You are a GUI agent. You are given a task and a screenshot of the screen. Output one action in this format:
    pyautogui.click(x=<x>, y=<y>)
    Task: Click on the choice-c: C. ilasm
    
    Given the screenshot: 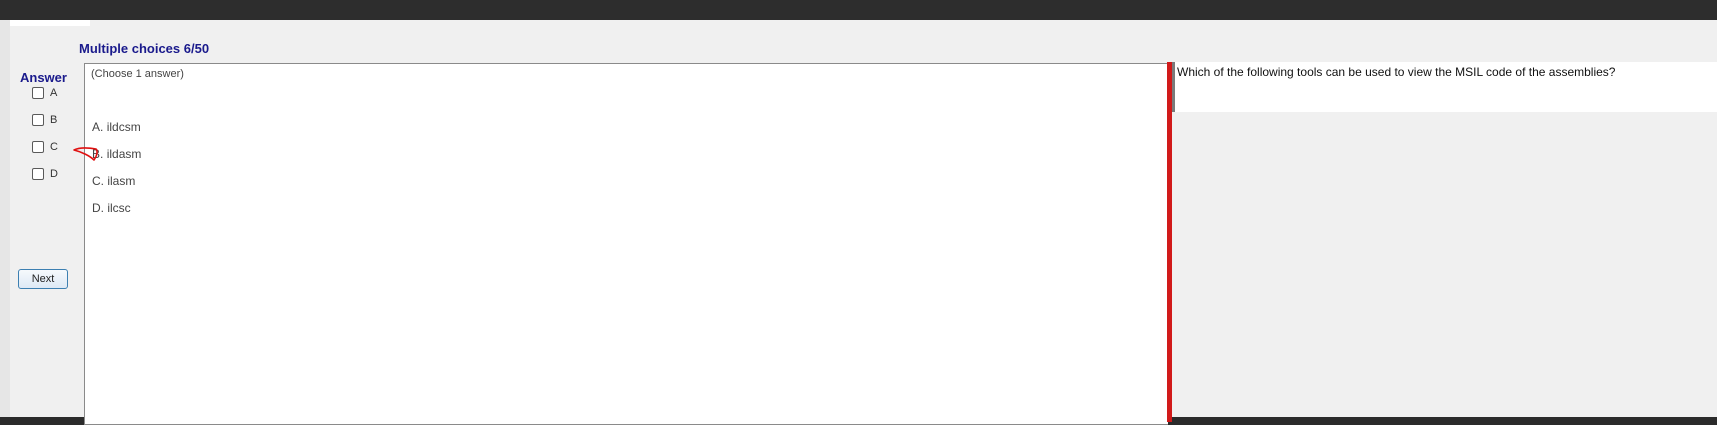 What is the action you would take?
    pyautogui.click(x=113, y=181)
    